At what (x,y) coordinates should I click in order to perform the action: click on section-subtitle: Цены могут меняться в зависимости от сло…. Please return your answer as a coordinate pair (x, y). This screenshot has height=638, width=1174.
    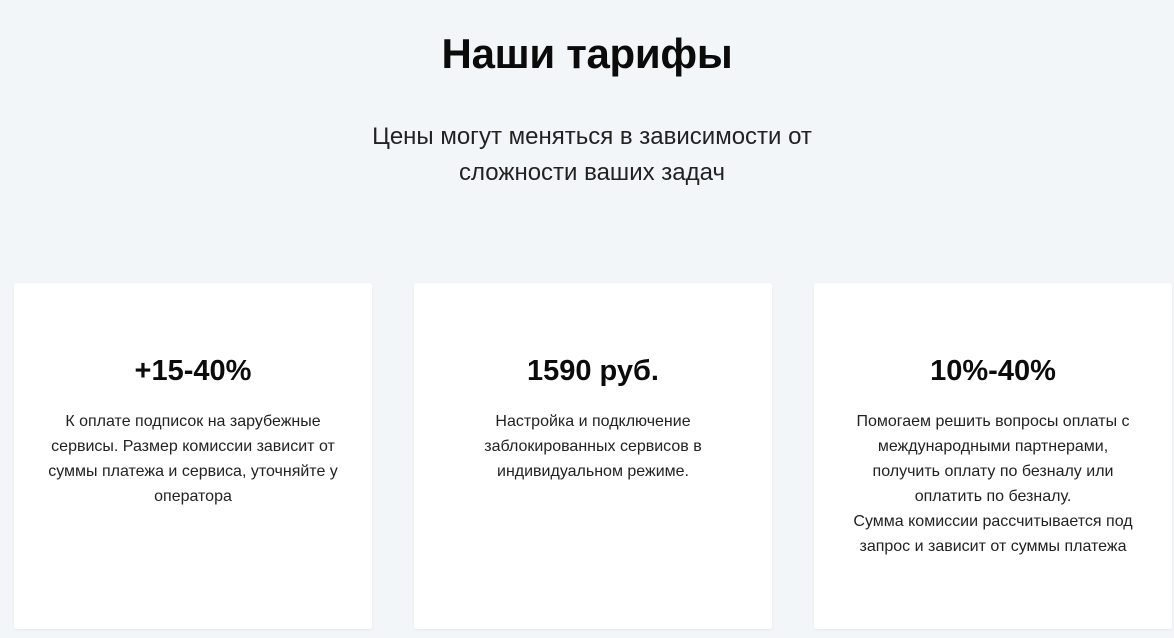
    Looking at the image, I should click on (592, 154).